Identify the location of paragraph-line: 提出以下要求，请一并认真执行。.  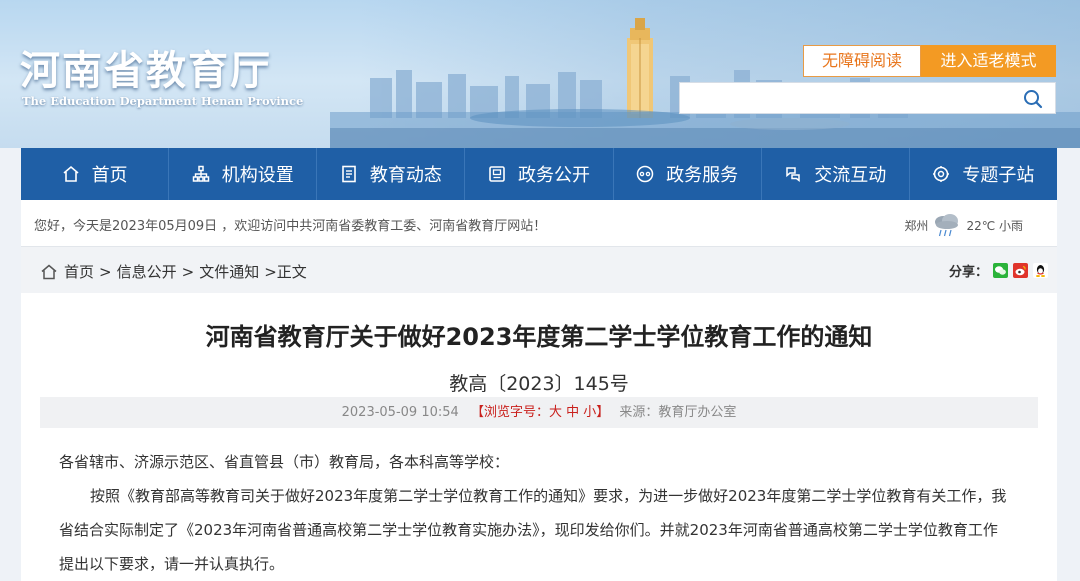
(172, 564).